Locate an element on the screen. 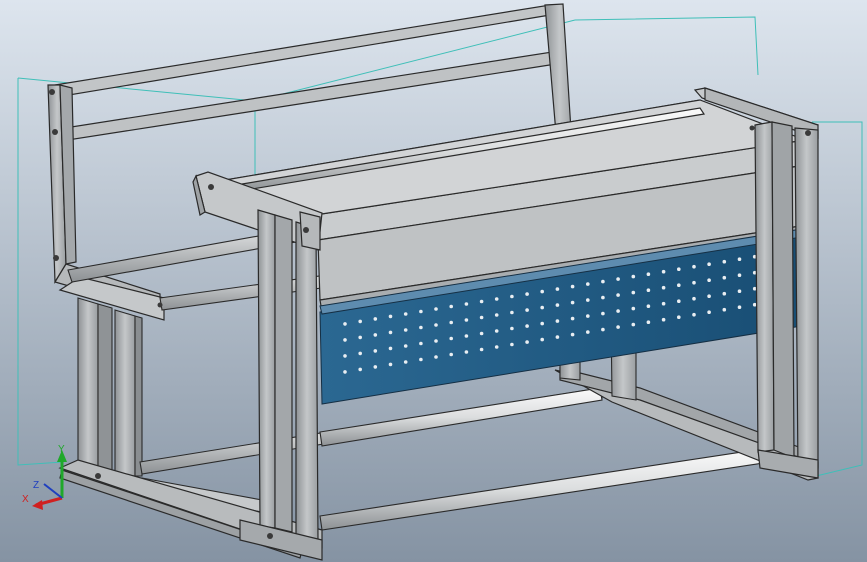 This screenshot has width=867, height=562. y-axis-label: Y is located at coordinates (61, 449).